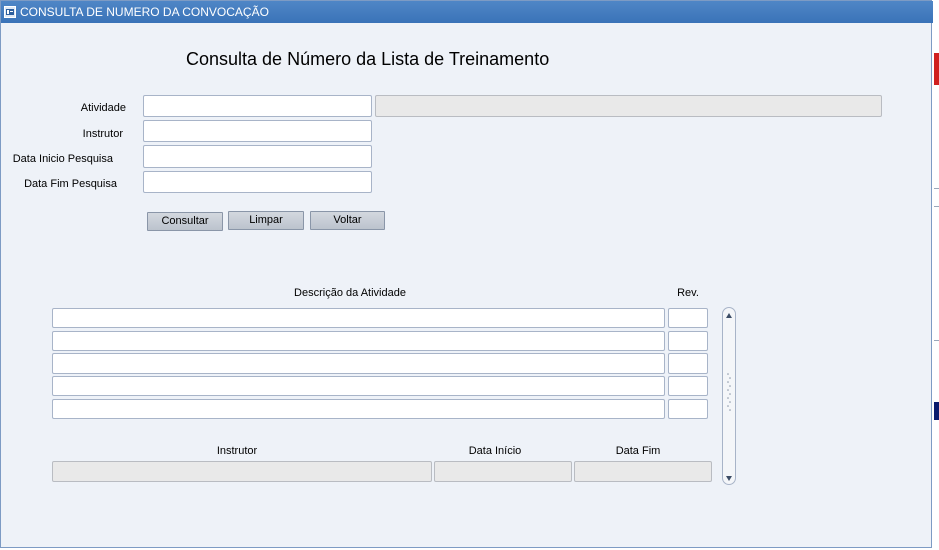 The image size is (939, 550). I want to click on data-inicio-input, so click(257, 156).